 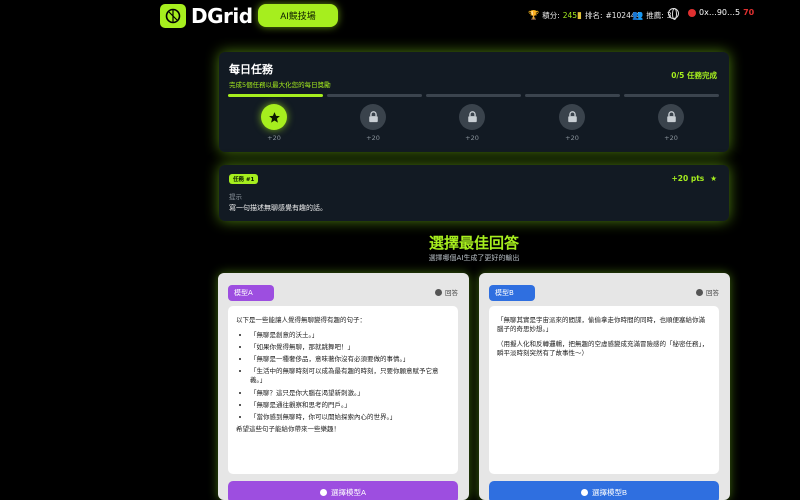 I want to click on star-icon, so click(x=274, y=117).